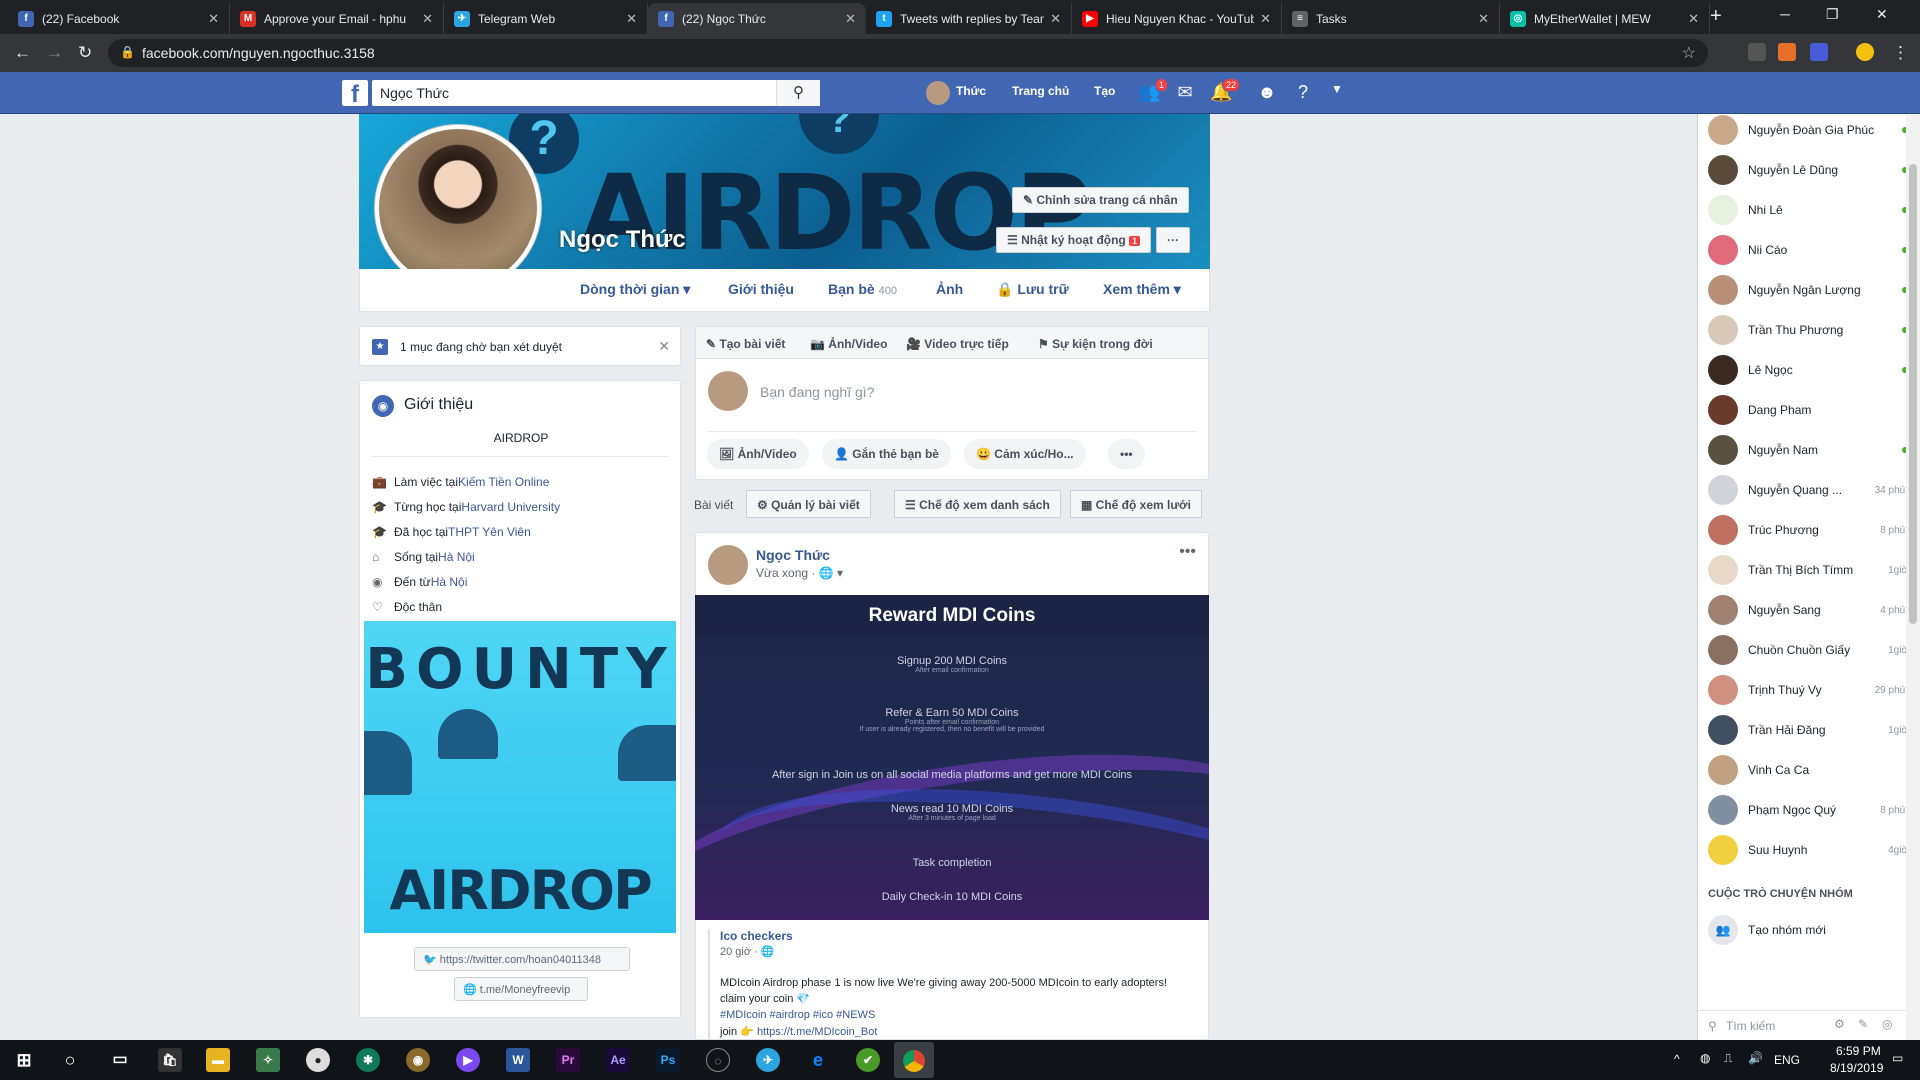 The height and width of the screenshot is (1080, 1920). Describe the element at coordinates (1882, 14) in the screenshot. I see `close-window-icon: ✕` at that location.